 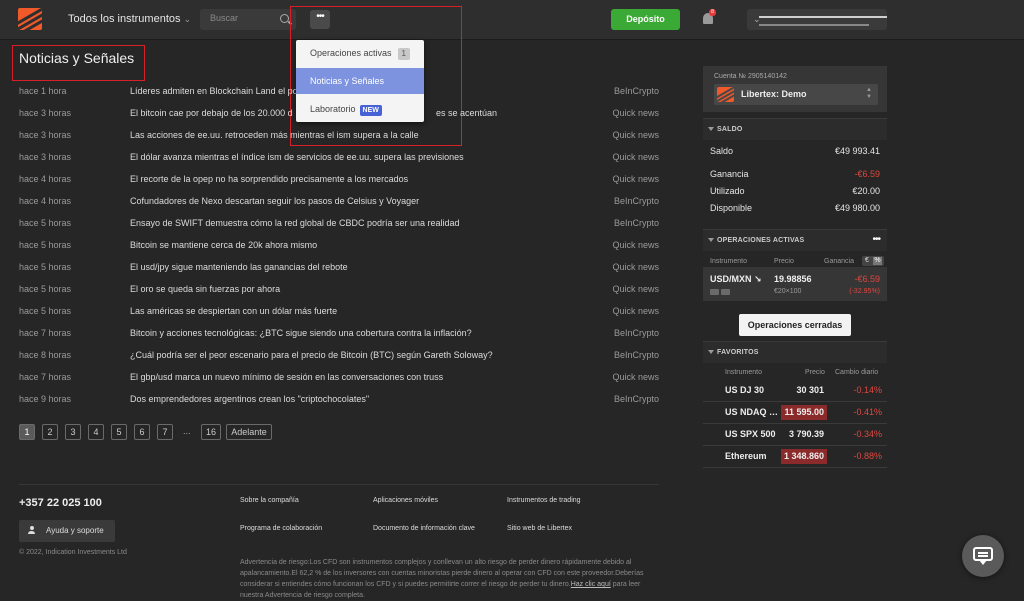 I want to click on search-icon, so click(x=284, y=18).